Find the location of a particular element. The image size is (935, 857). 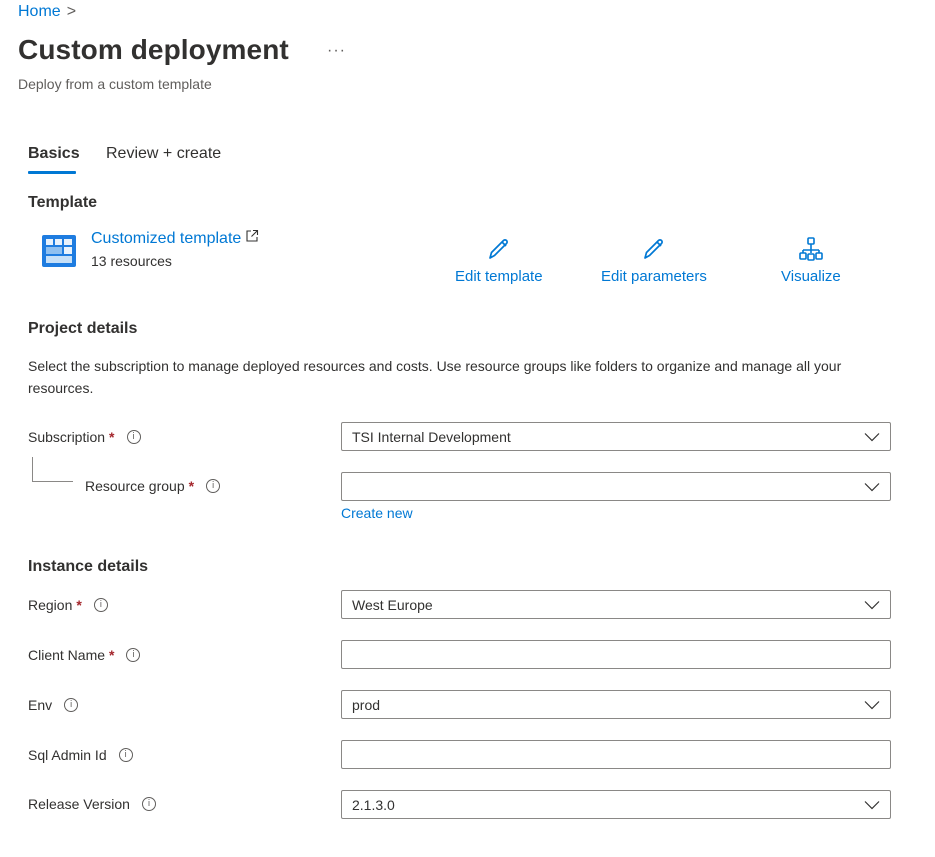

tab-review-create: Review + create is located at coordinates (163, 154).